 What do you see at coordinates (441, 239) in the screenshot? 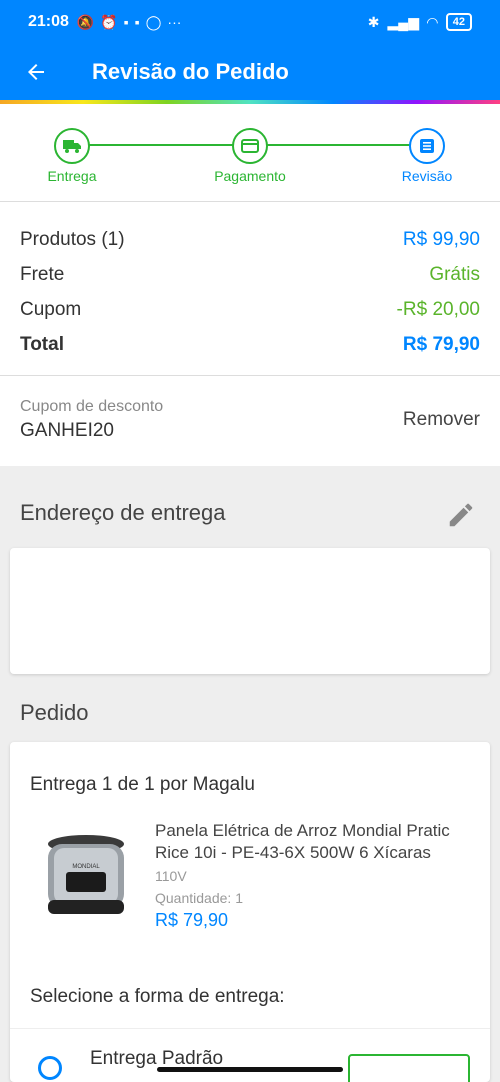
I see `summary-value: R$ 99,90` at bounding box center [441, 239].